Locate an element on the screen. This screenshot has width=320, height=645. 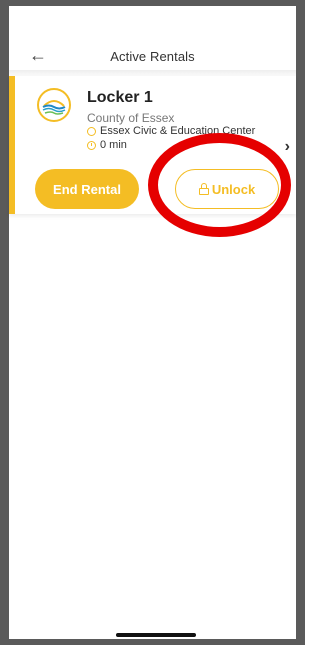
elapsed-row: 0 min is located at coordinates (107, 145).